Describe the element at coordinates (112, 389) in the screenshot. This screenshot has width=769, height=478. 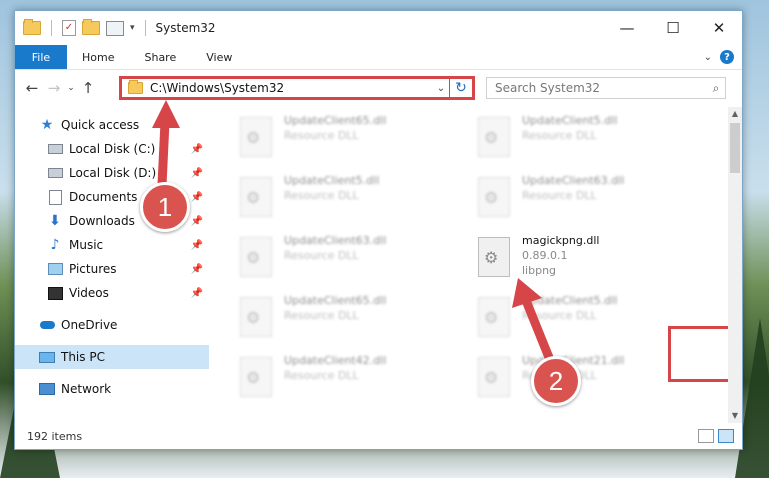
I see `sidebar-item-network: Network` at that location.